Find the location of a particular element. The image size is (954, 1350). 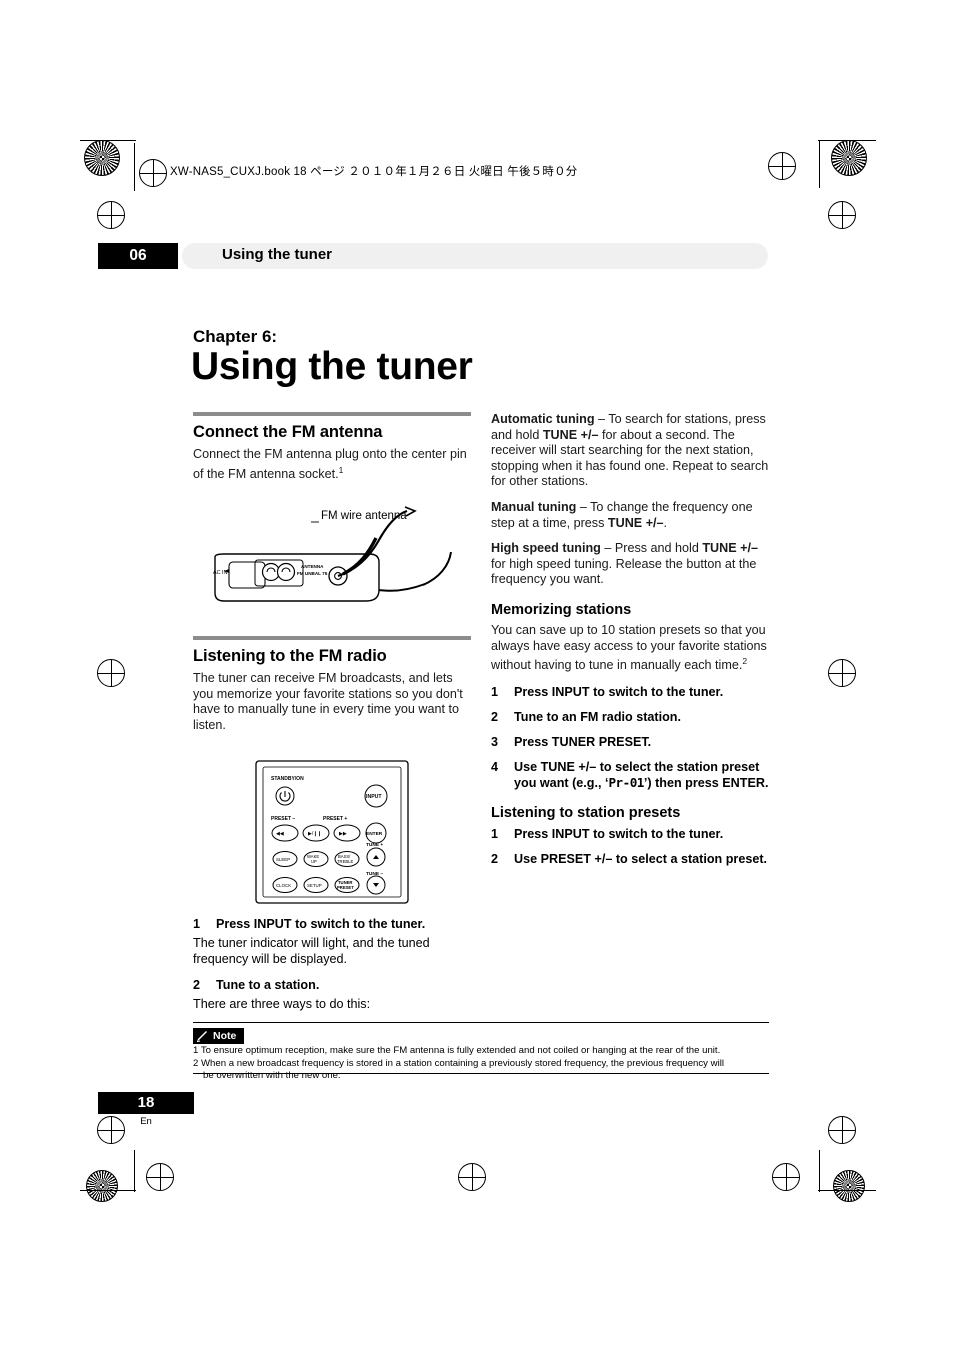

section-heading-listening-station-presets: Listening to station presets is located at coordinates (586, 812).